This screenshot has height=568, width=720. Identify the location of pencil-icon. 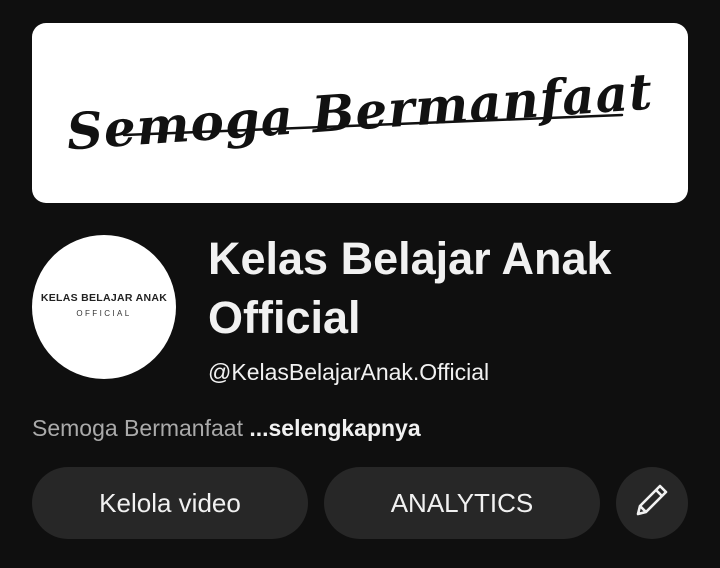
(652, 503).